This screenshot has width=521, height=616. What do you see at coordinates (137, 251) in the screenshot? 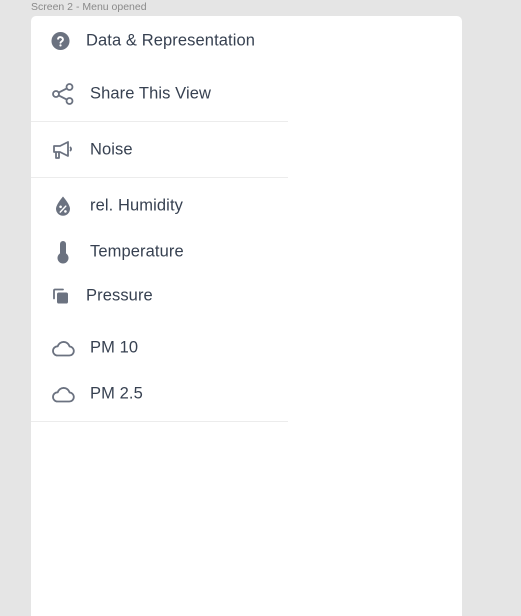
I see `menu-item-label: Temperature` at bounding box center [137, 251].